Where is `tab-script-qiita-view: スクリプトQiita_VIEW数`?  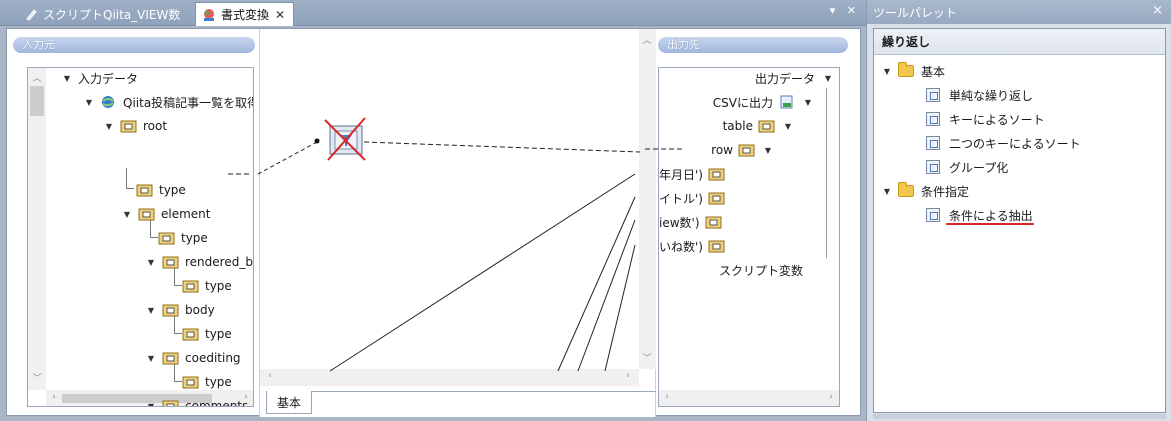 tab-script-qiita-view: スクリプトQiita_VIEW数 is located at coordinates (103, 14).